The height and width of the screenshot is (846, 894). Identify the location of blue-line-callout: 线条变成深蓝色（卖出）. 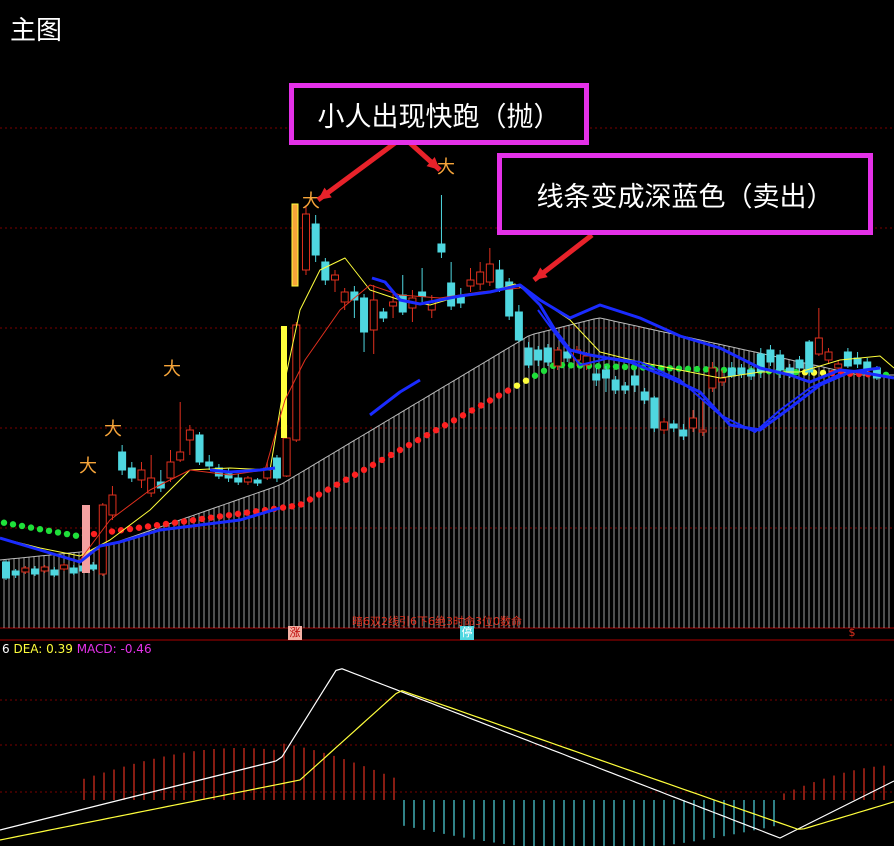
(685, 194).